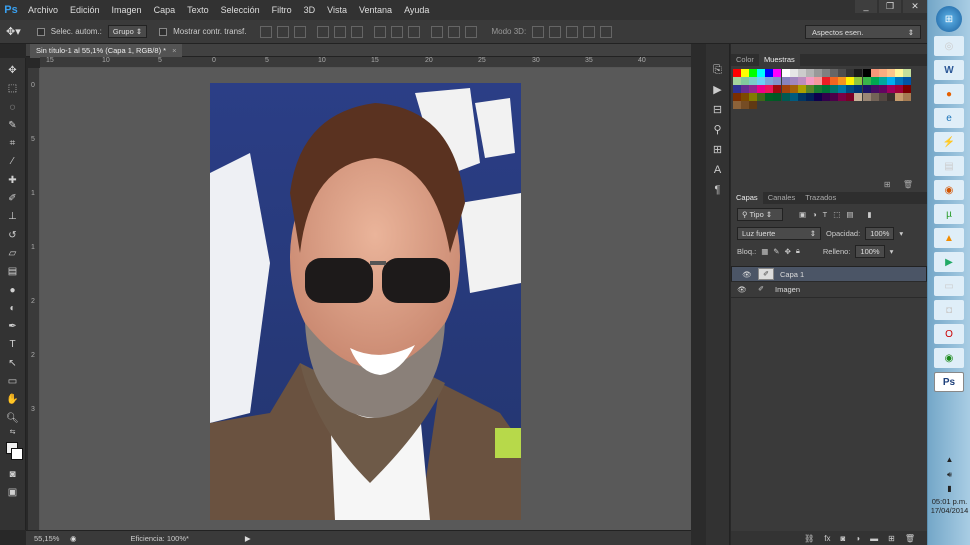 Image resolution: width=970 pixels, height=545 pixels. I want to click on app-icon: ⚡, so click(949, 142).